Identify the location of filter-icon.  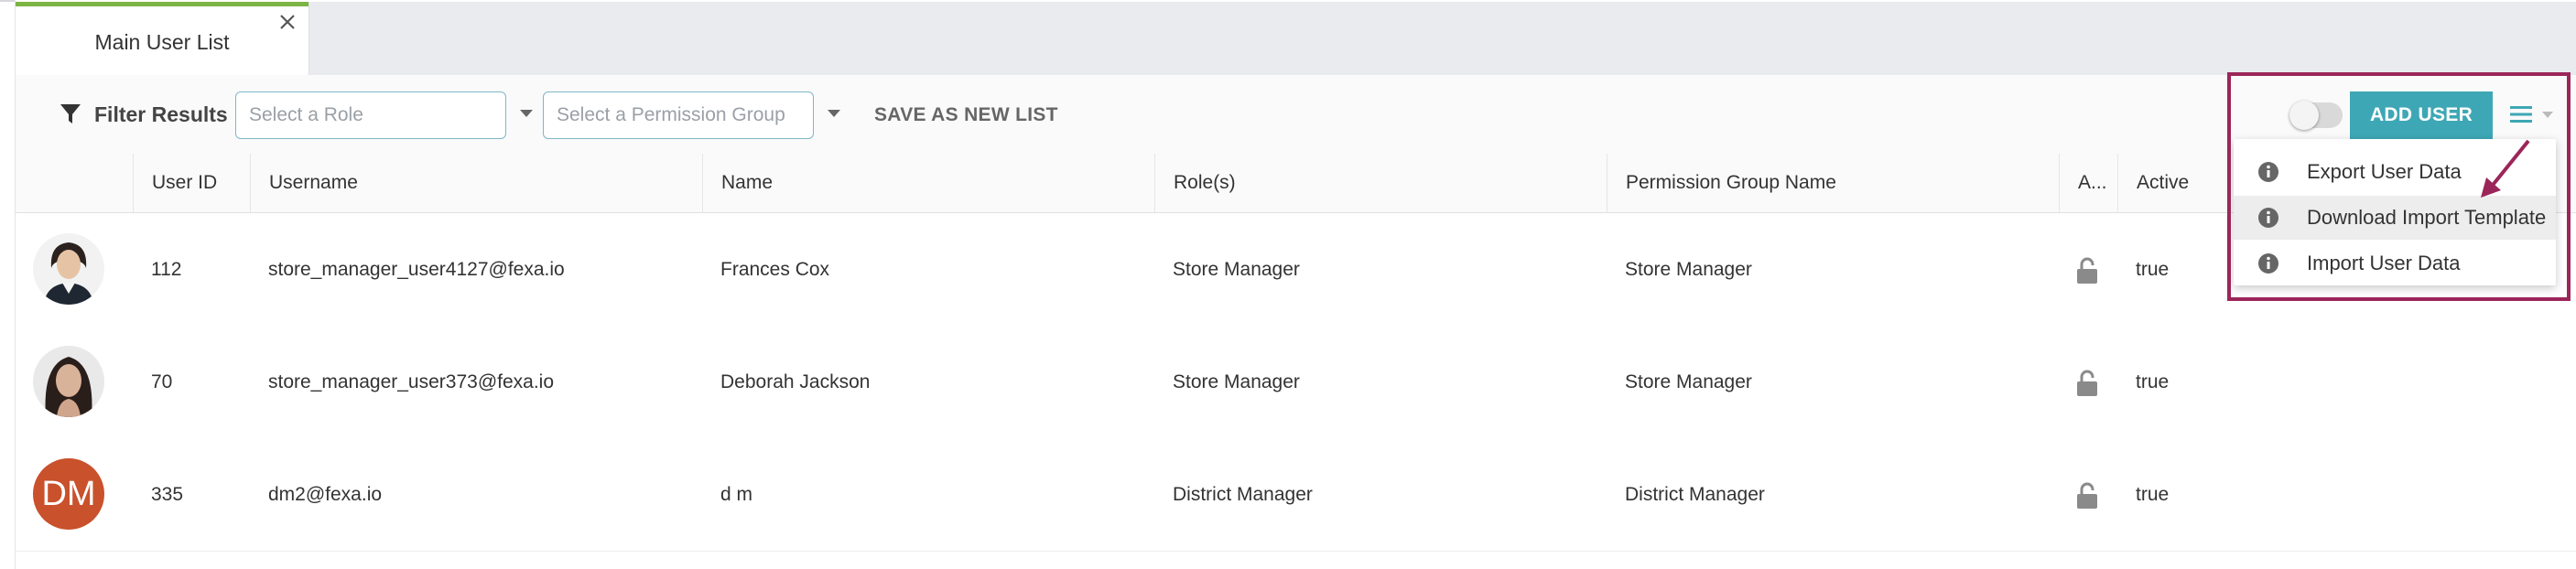
(71, 113).